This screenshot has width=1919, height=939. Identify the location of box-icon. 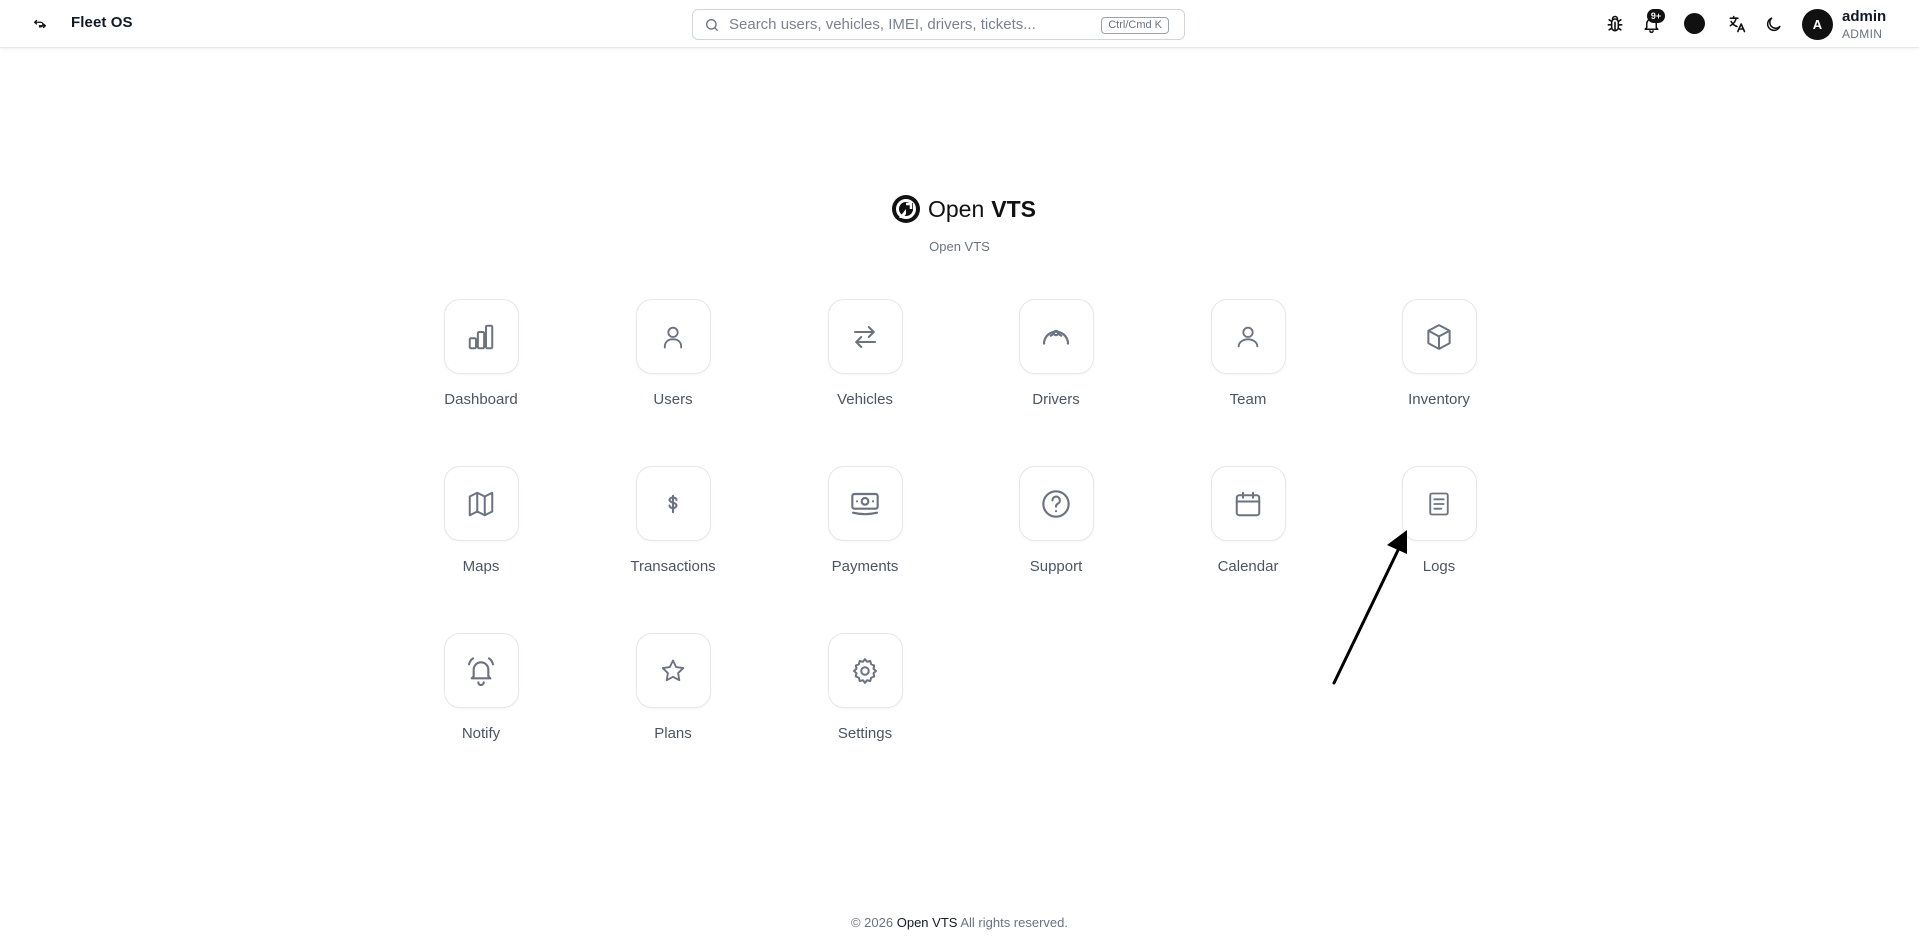
(1439, 336).